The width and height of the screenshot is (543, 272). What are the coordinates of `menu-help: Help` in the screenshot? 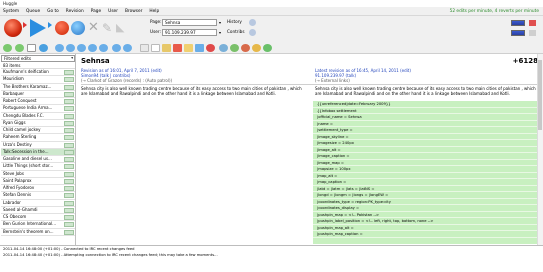 It's located at (154, 11).